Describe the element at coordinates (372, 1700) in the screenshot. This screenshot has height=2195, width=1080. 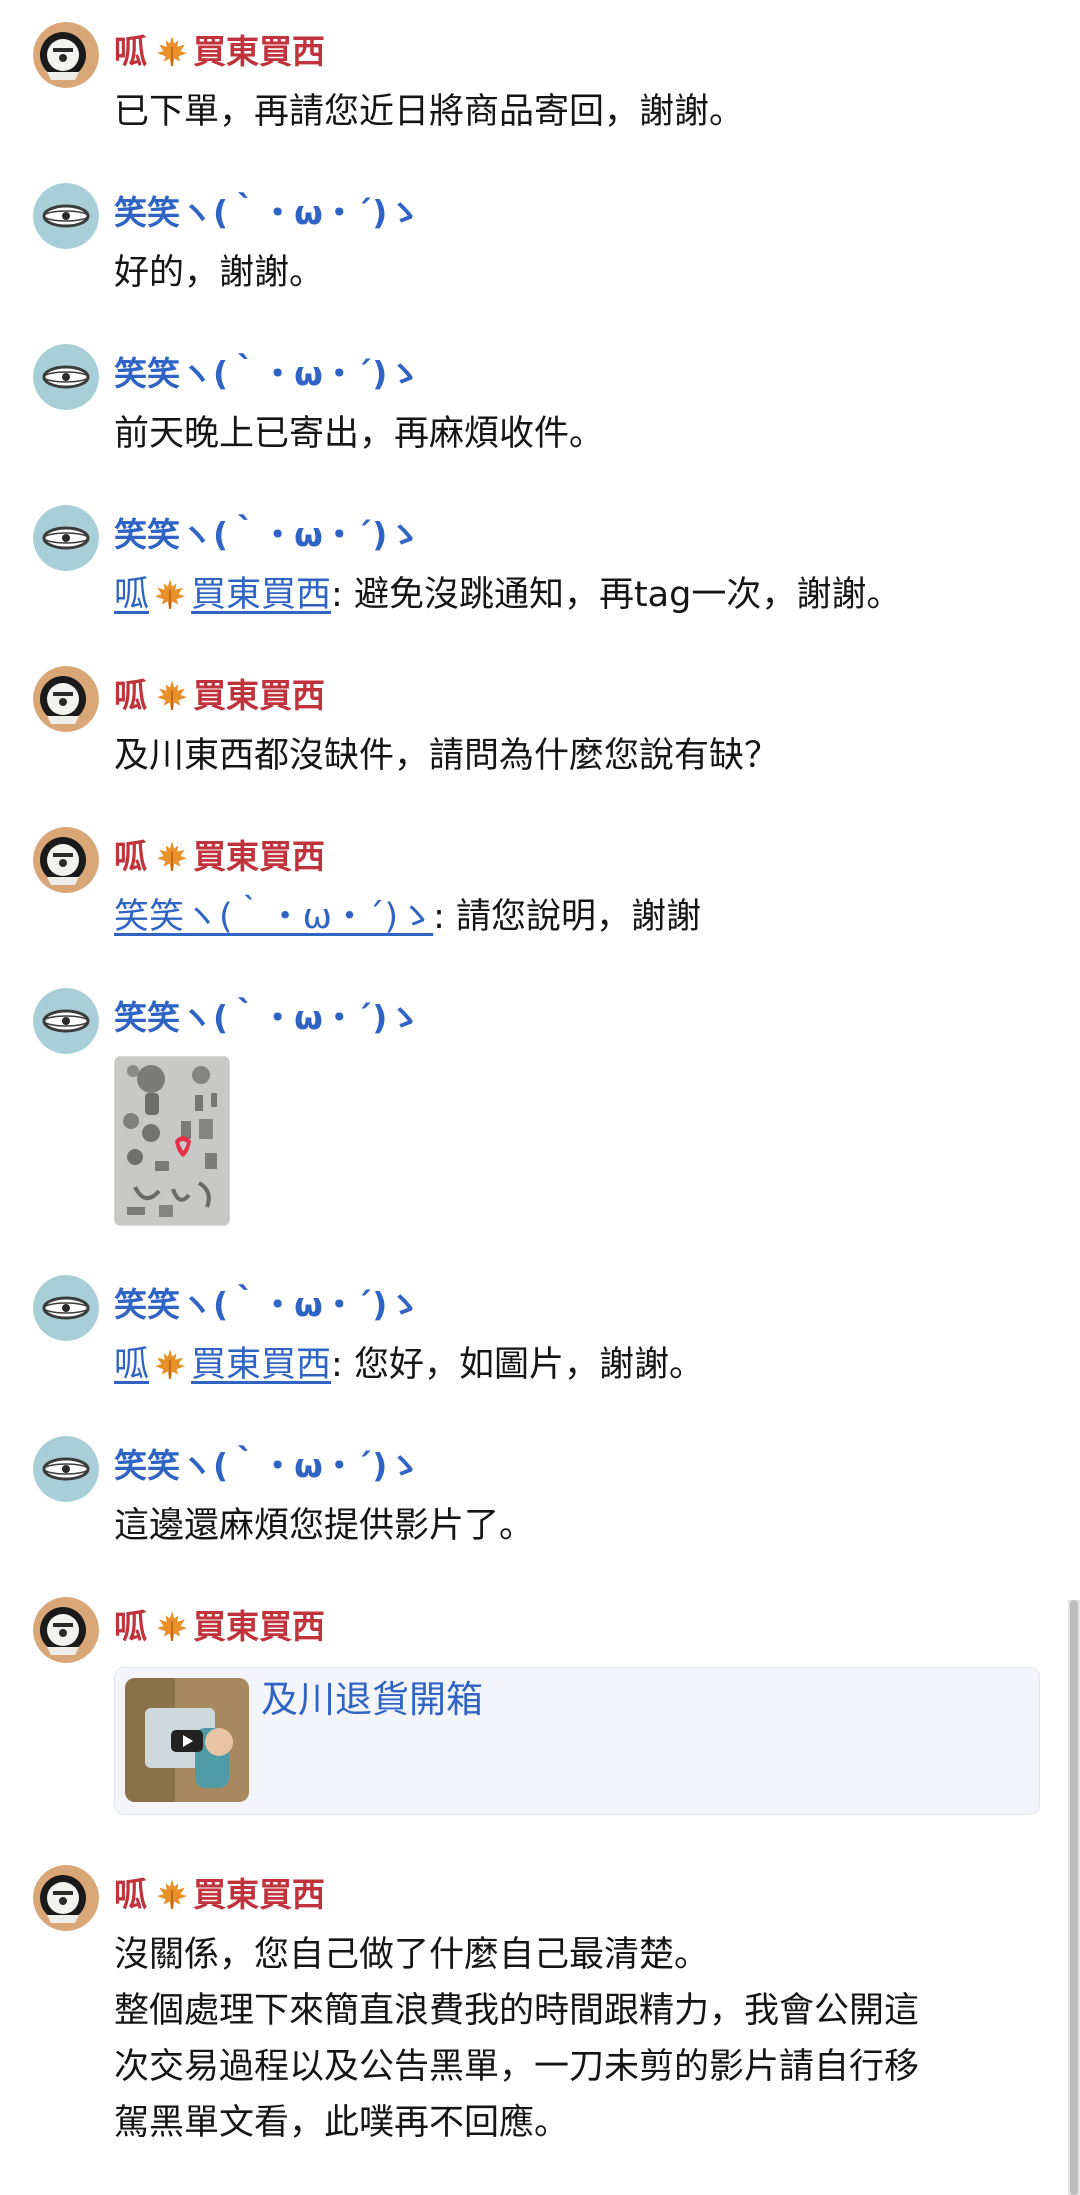
I see `video-link-title: 及川退貨開箱` at that location.